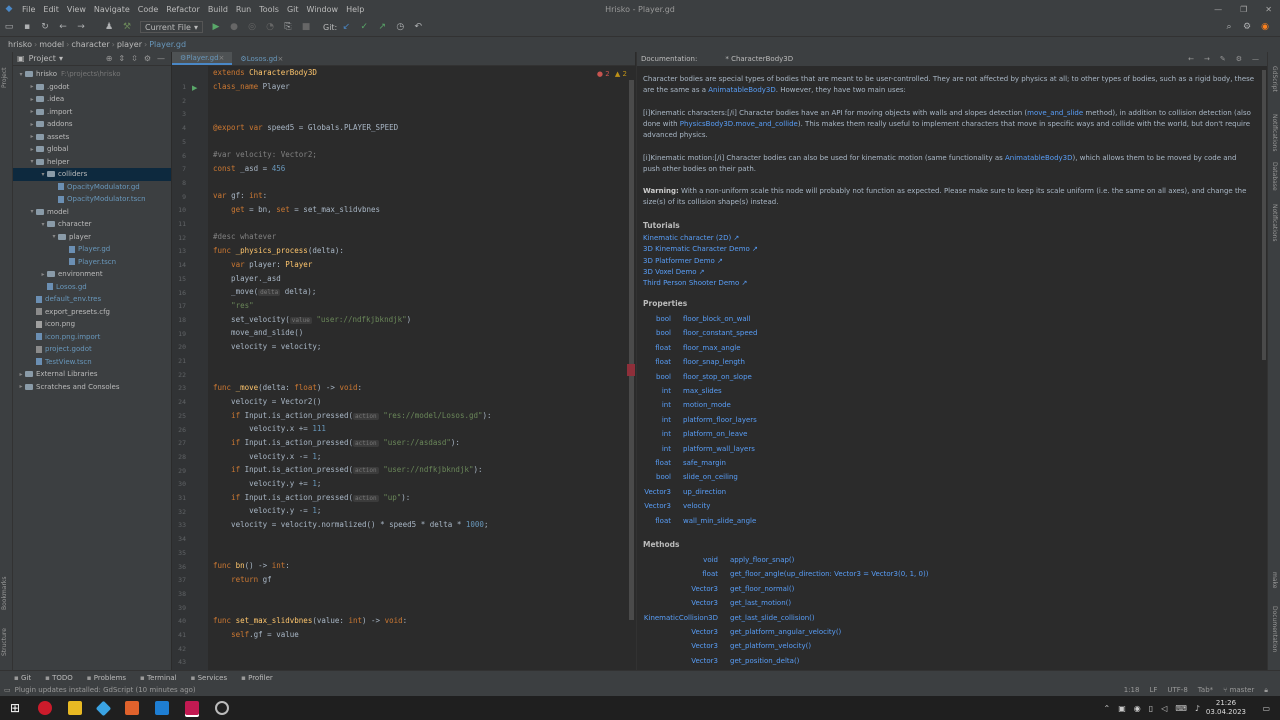  I want to click on menu-item-run: Run, so click(243, 9).